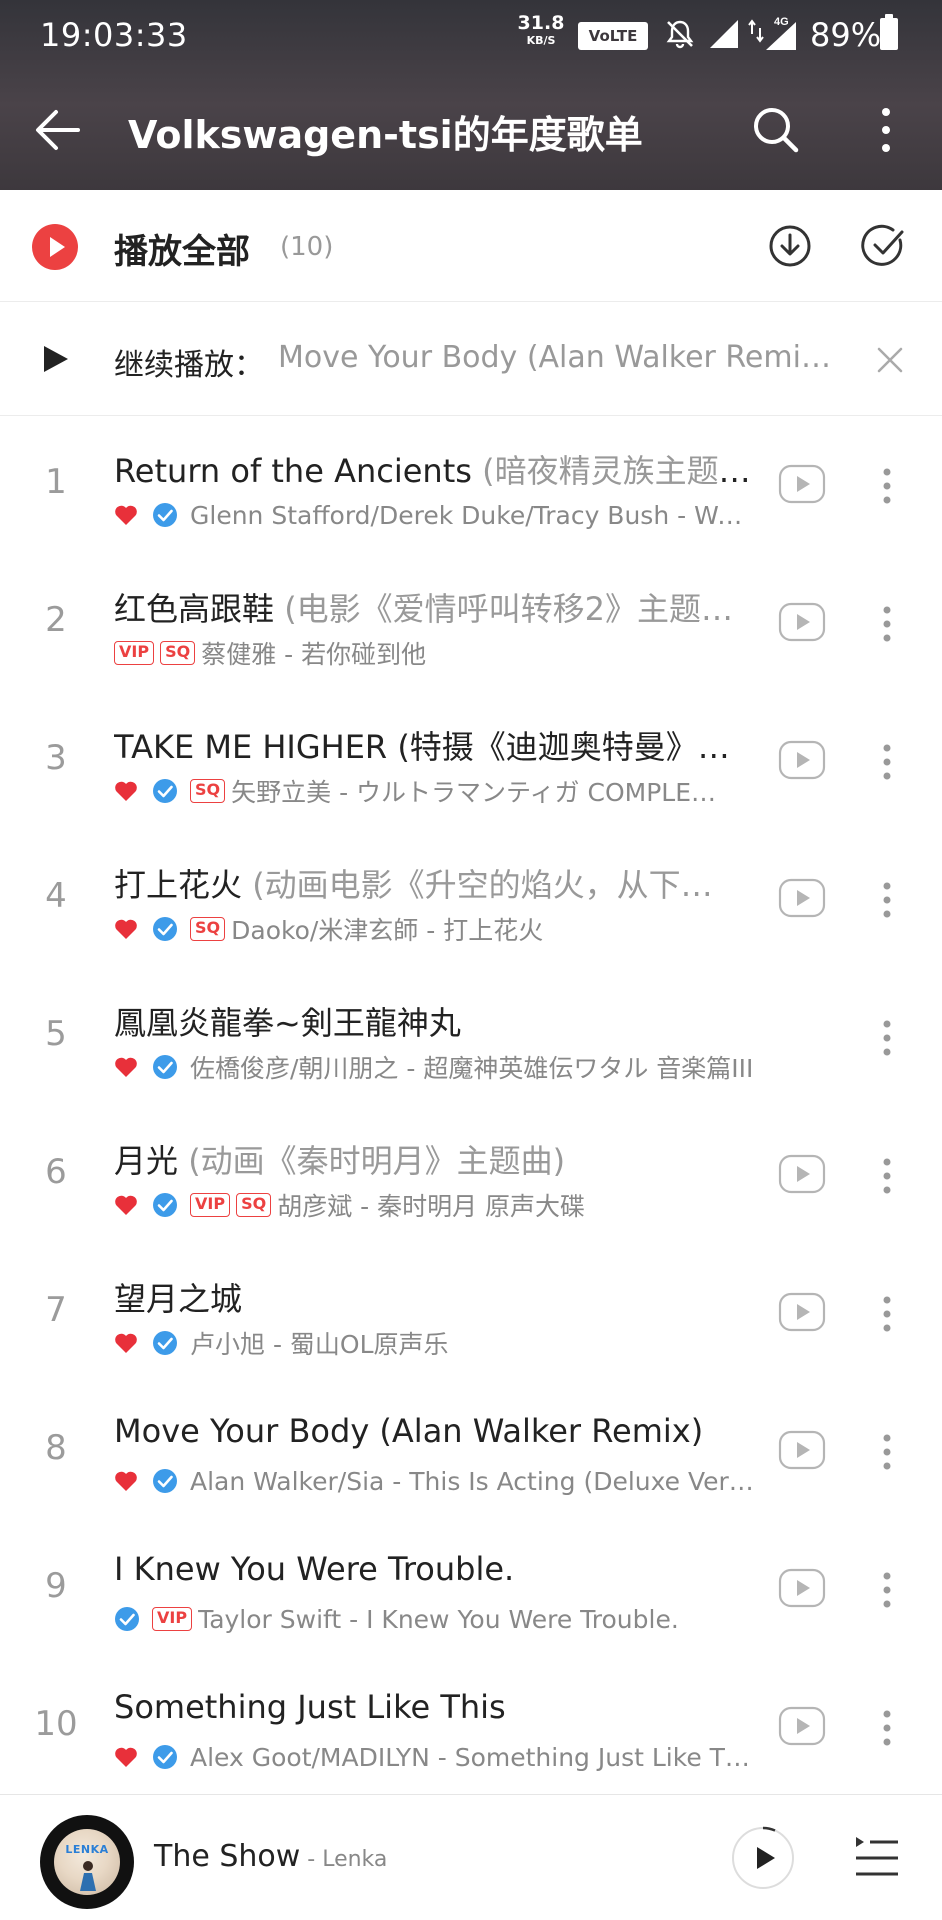 This screenshot has height=1920, width=942. What do you see at coordinates (270, 1856) in the screenshot?
I see `now-playing-title: The Show - Lenka` at bounding box center [270, 1856].